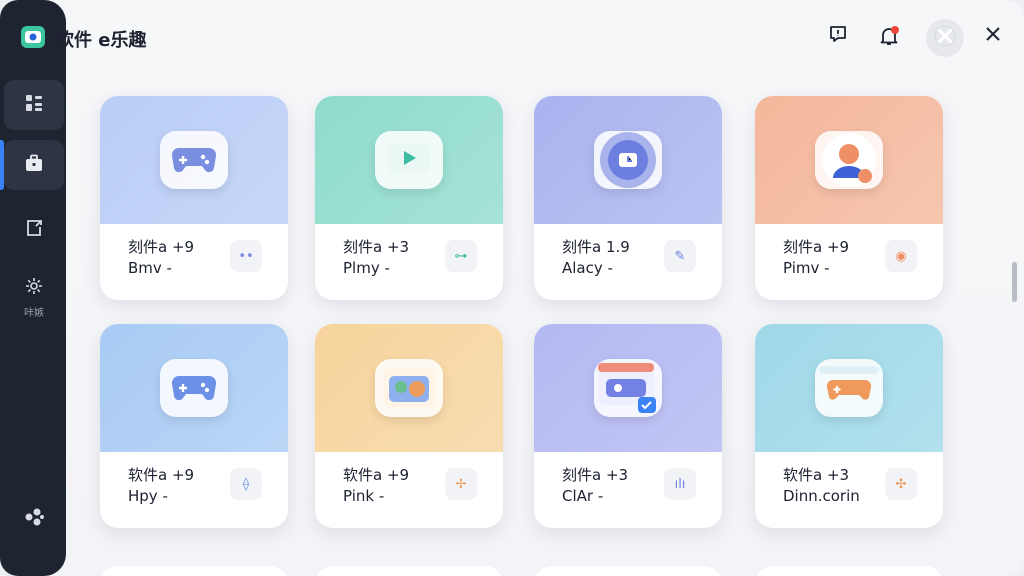 This screenshot has height=576, width=1024. I want to click on bell-icon, so click(889, 36).